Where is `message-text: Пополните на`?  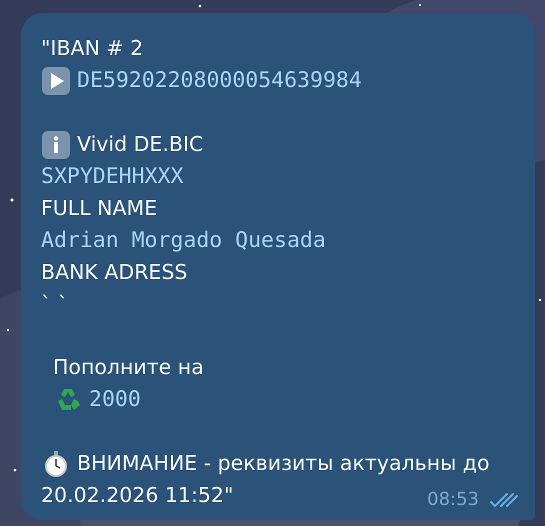
message-text: Пополните на is located at coordinates (128, 368).